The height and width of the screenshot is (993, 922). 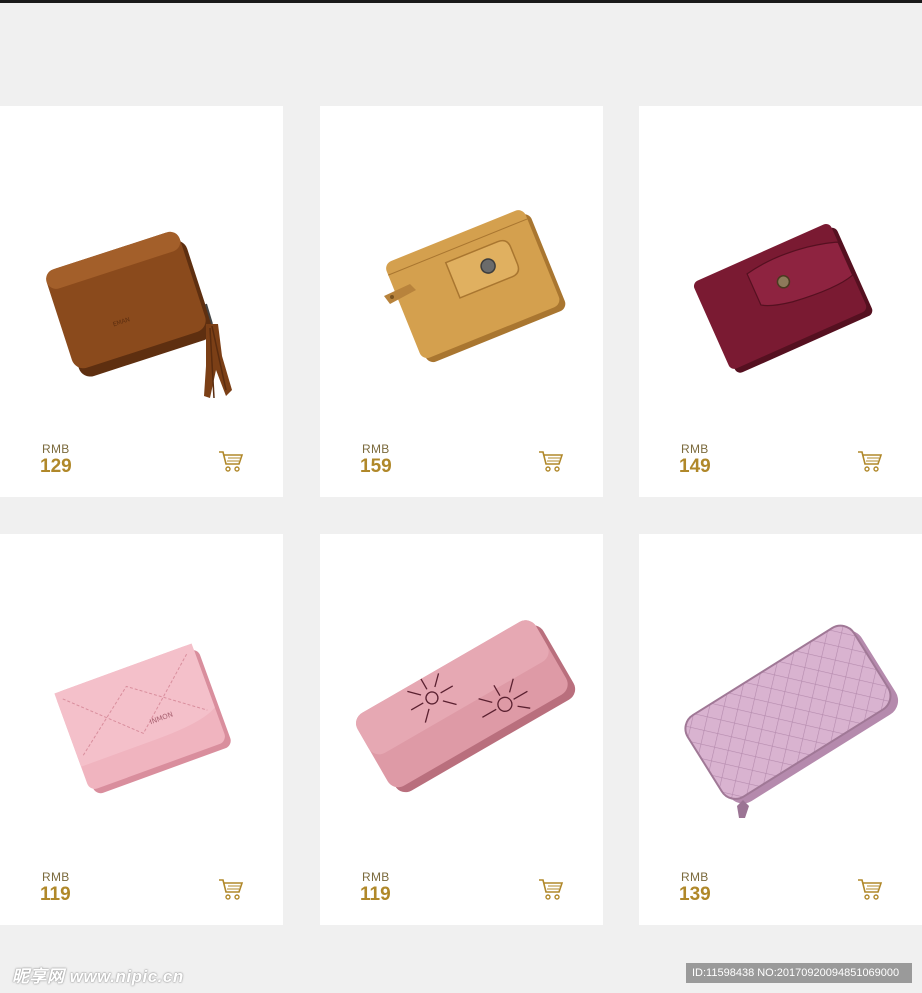 I want to click on product-image-pink-laser-cut-long-wallet, so click(x=461, y=699).